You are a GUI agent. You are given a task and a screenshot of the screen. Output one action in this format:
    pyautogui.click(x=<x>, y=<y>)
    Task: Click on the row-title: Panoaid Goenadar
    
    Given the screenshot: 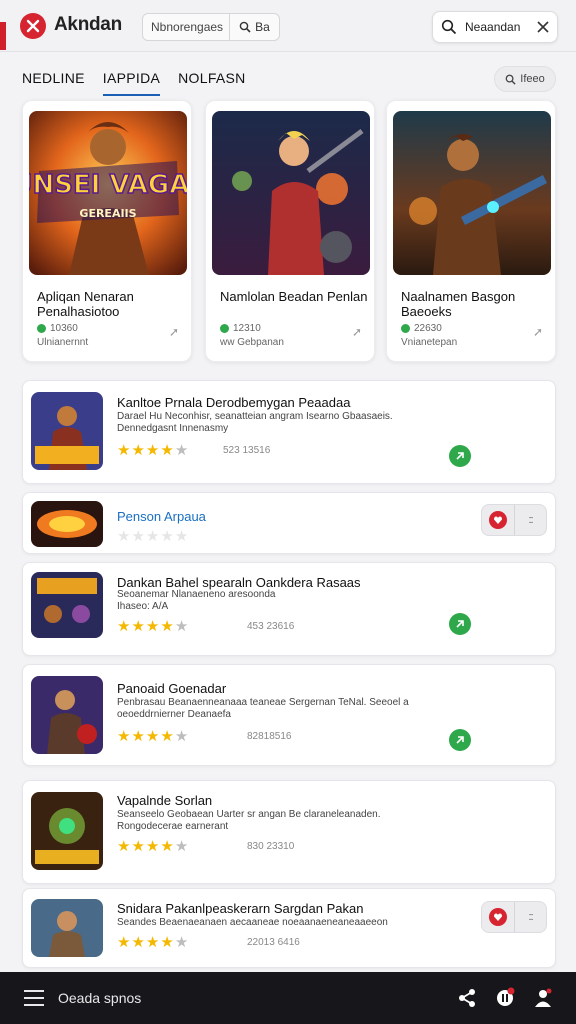 What is the action you would take?
    pyautogui.click(x=171, y=688)
    